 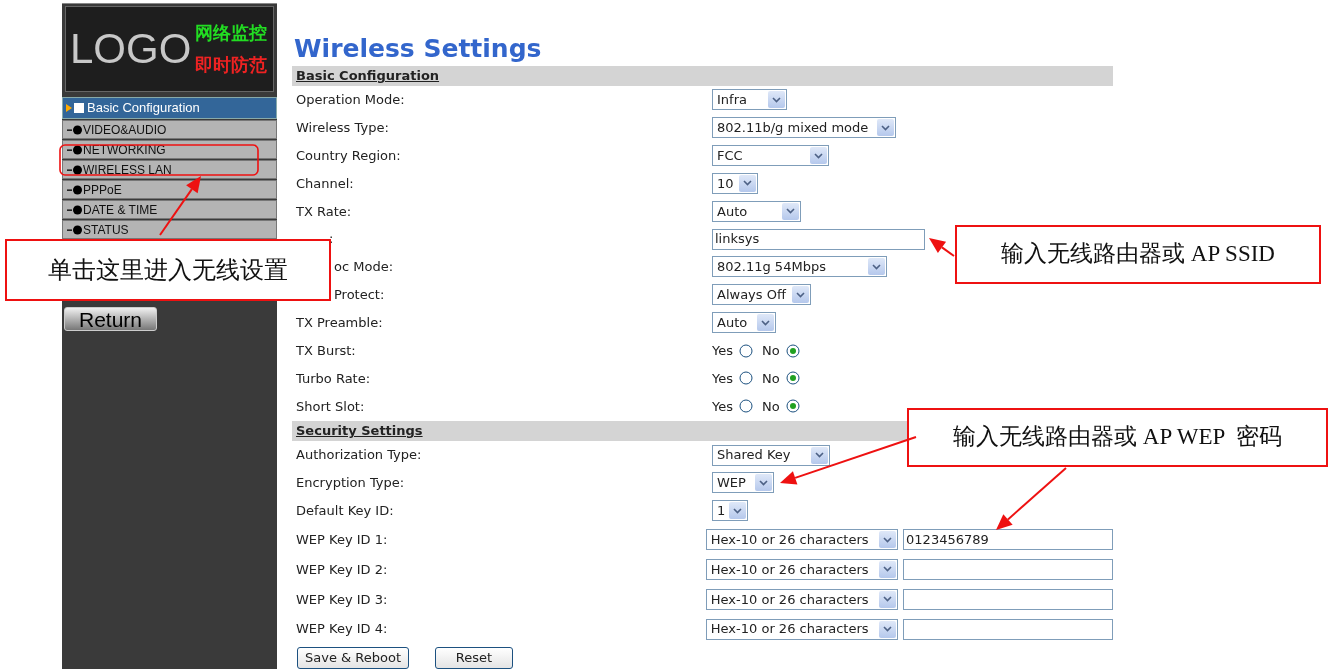 What do you see at coordinates (359, 295) in the screenshot?
I see `field-label: Protect:` at bounding box center [359, 295].